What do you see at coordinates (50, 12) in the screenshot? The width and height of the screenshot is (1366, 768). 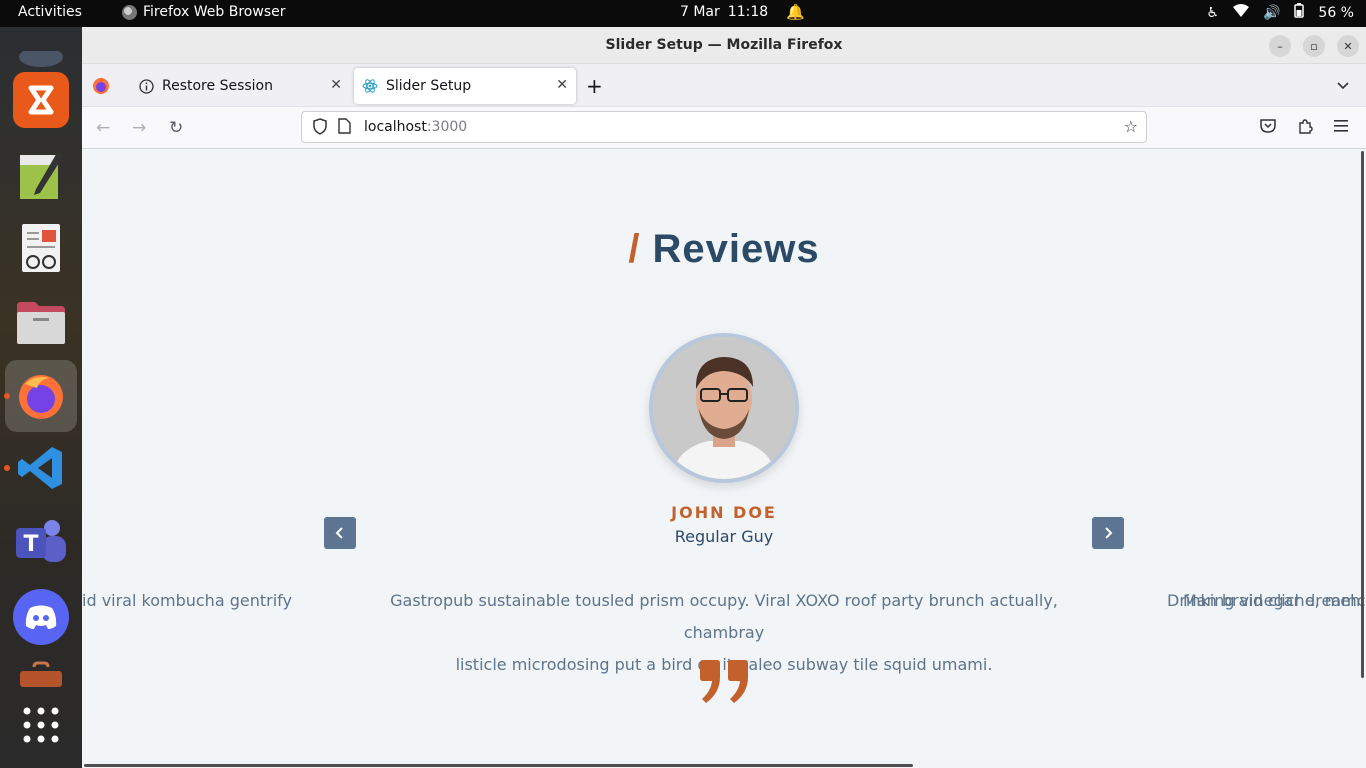 I see `activities-button: Activities` at bounding box center [50, 12].